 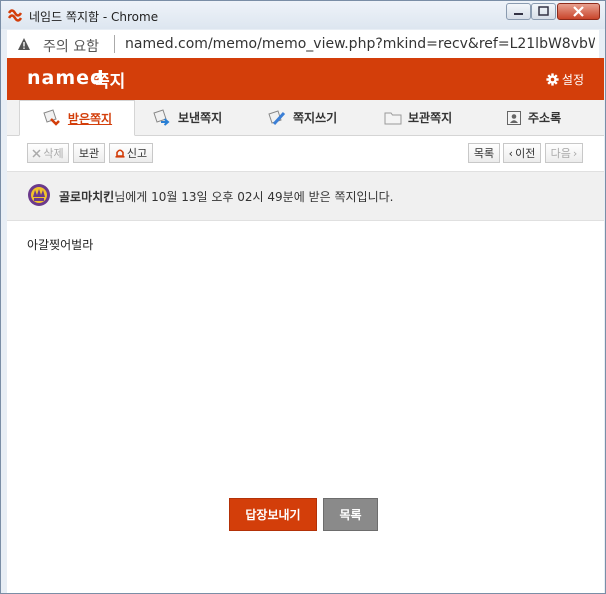 I want to click on tab-compose: 쪽지쓰기, so click(x=302, y=117).